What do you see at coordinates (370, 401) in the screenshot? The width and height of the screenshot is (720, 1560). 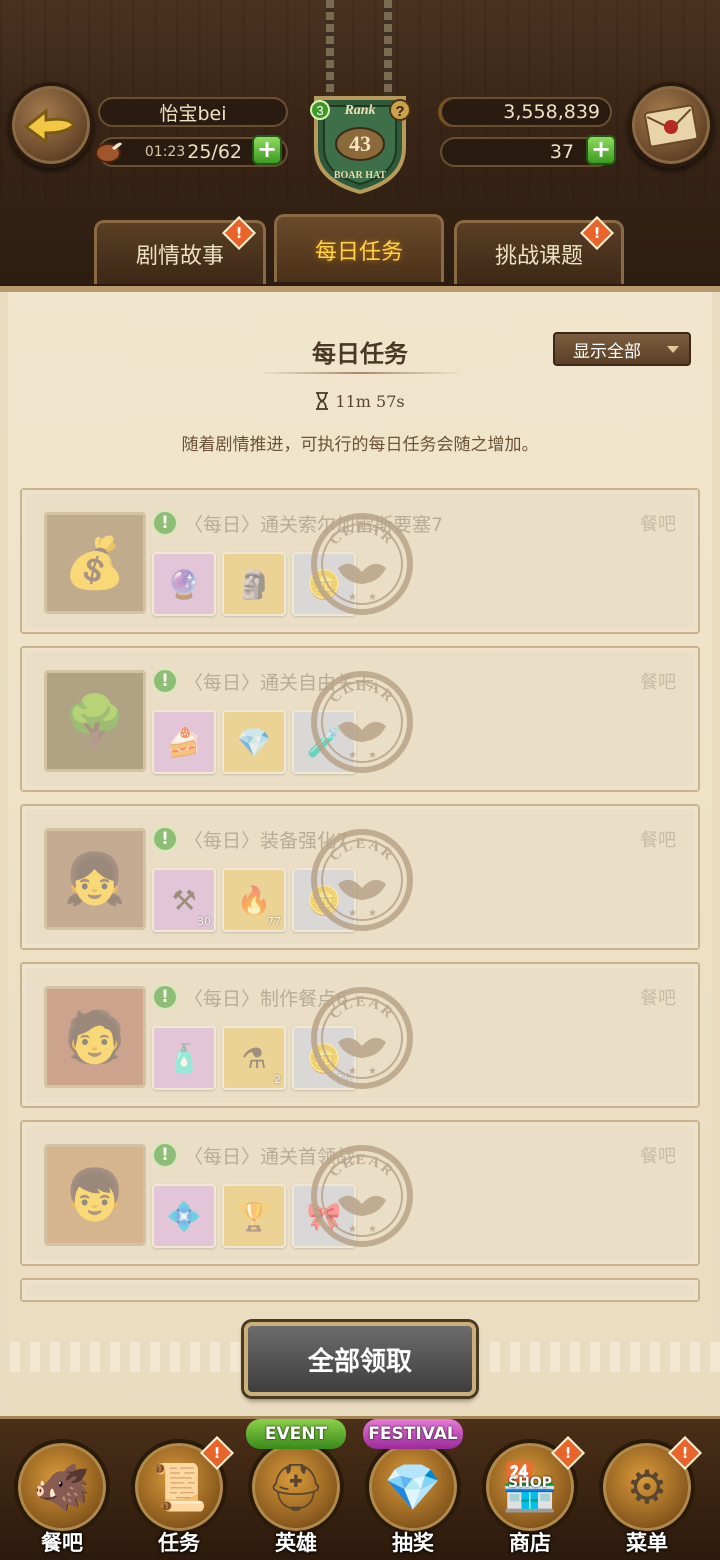 I see `timer-value: 11m 57s` at bounding box center [370, 401].